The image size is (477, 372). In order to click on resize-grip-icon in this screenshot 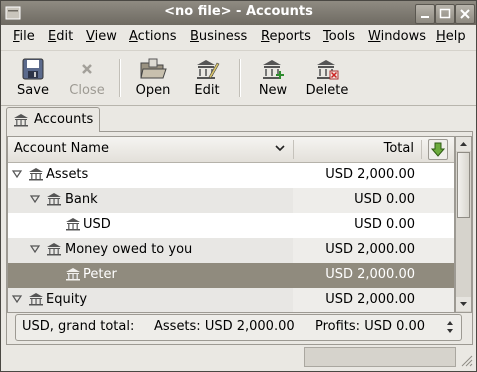, I will do `click(466, 360)`.